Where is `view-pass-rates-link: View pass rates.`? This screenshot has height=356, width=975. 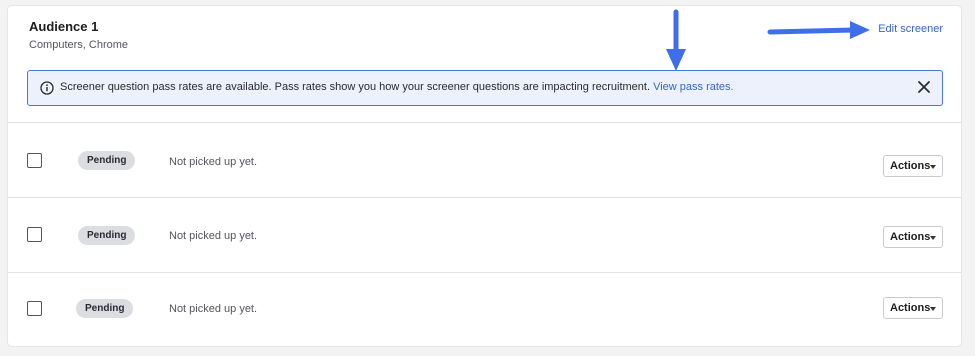 view-pass-rates-link: View pass rates. is located at coordinates (693, 87).